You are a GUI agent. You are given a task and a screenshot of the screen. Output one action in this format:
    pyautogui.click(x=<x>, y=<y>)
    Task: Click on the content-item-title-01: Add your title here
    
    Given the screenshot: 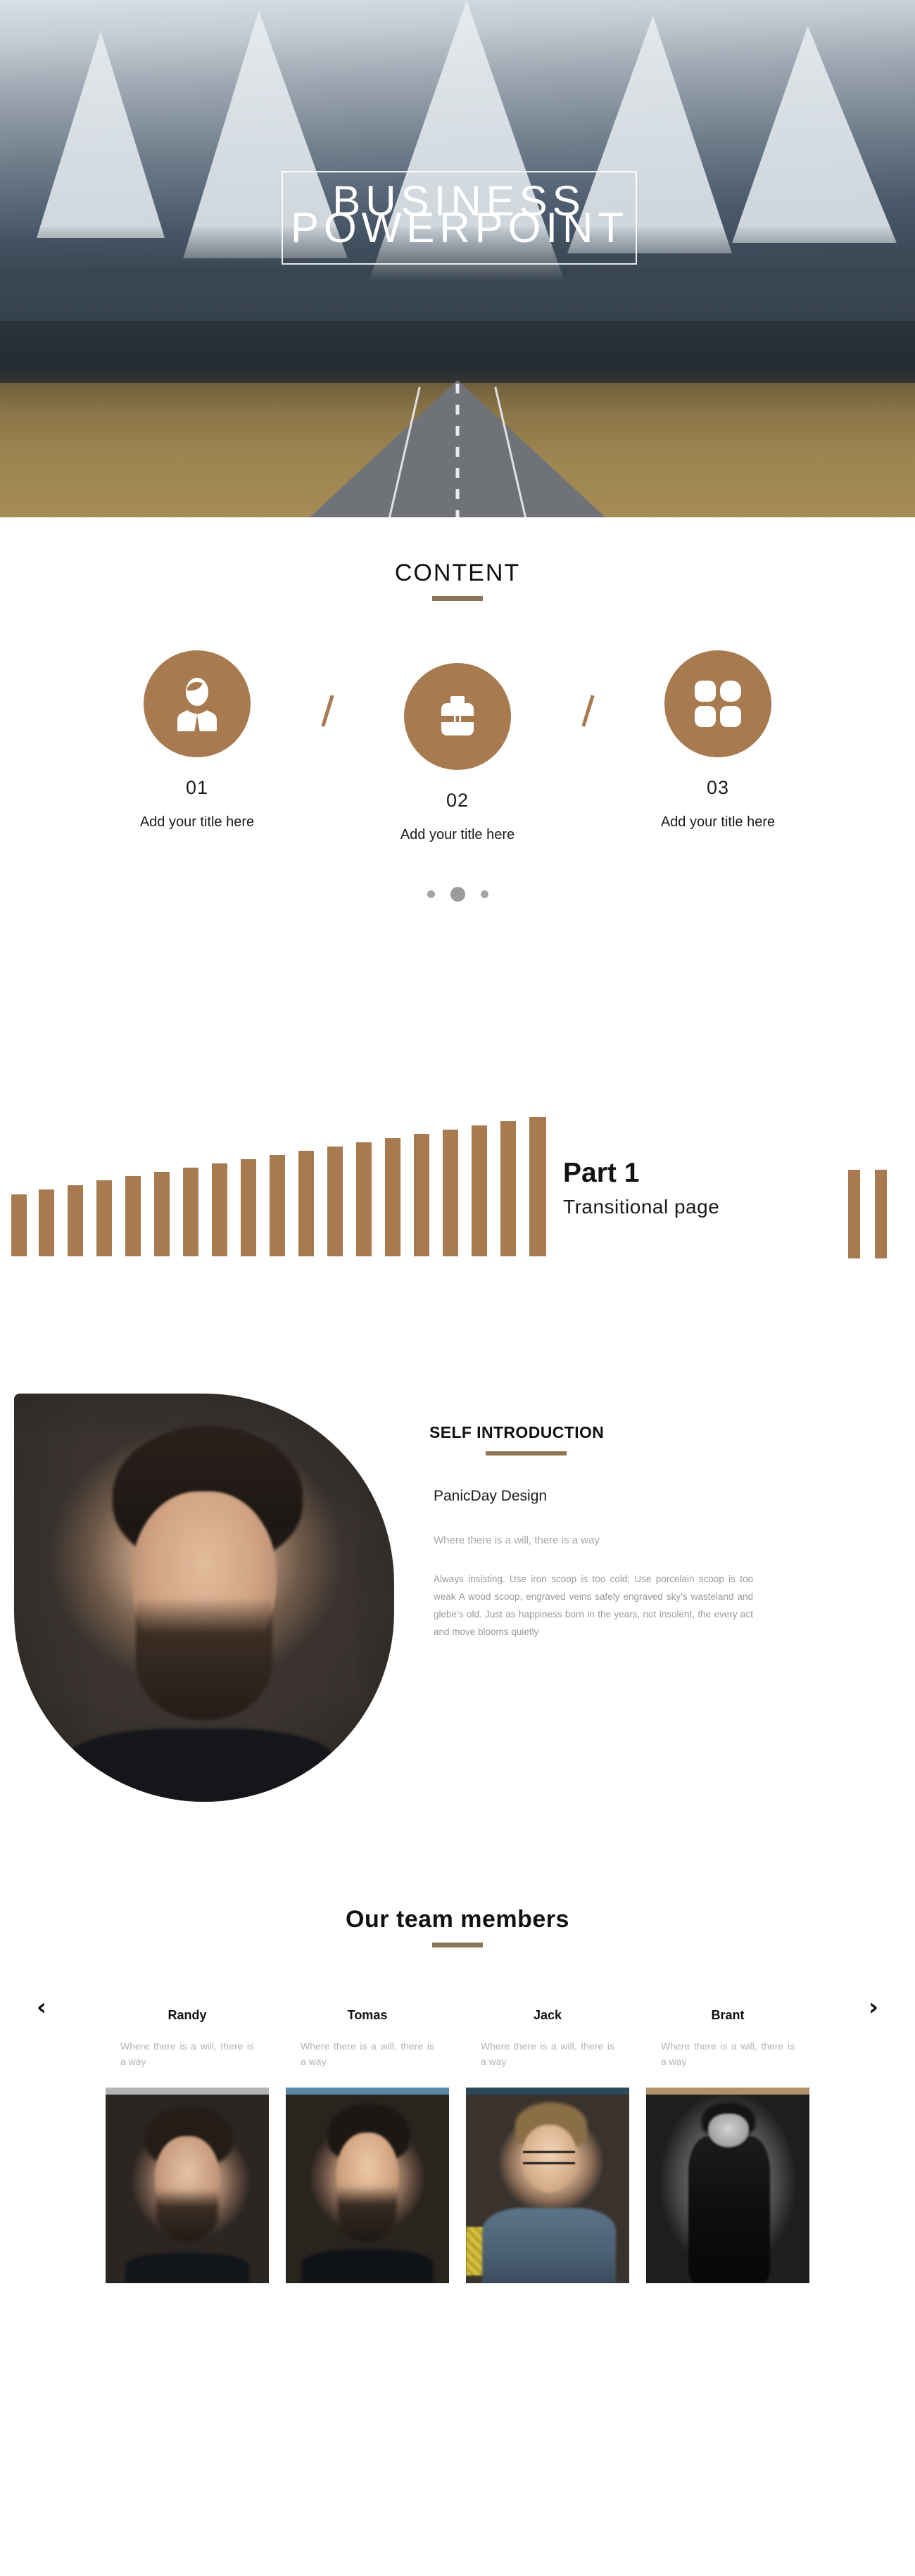 What is the action you would take?
    pyautogui.click(x=197, y=822)
    